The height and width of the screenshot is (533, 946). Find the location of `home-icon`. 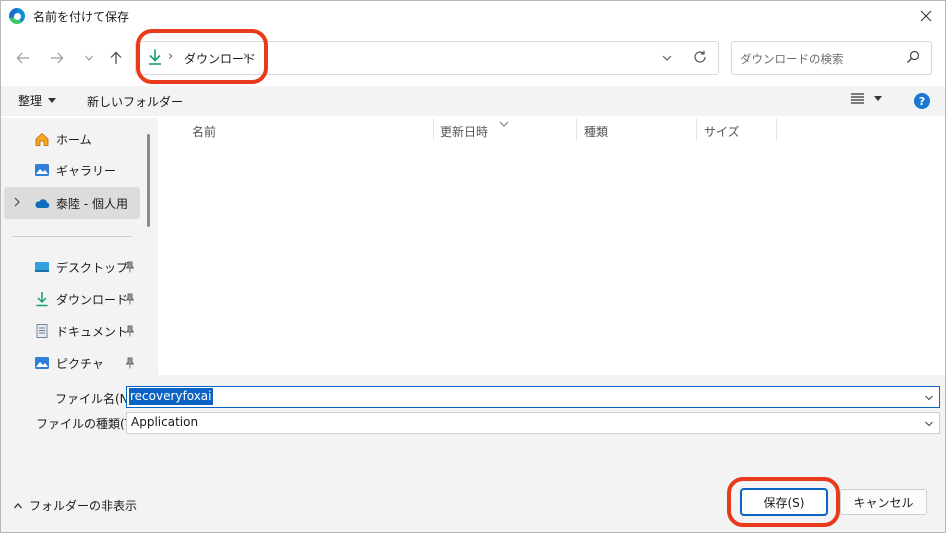

home-icon is located at coordinates (42, 139).